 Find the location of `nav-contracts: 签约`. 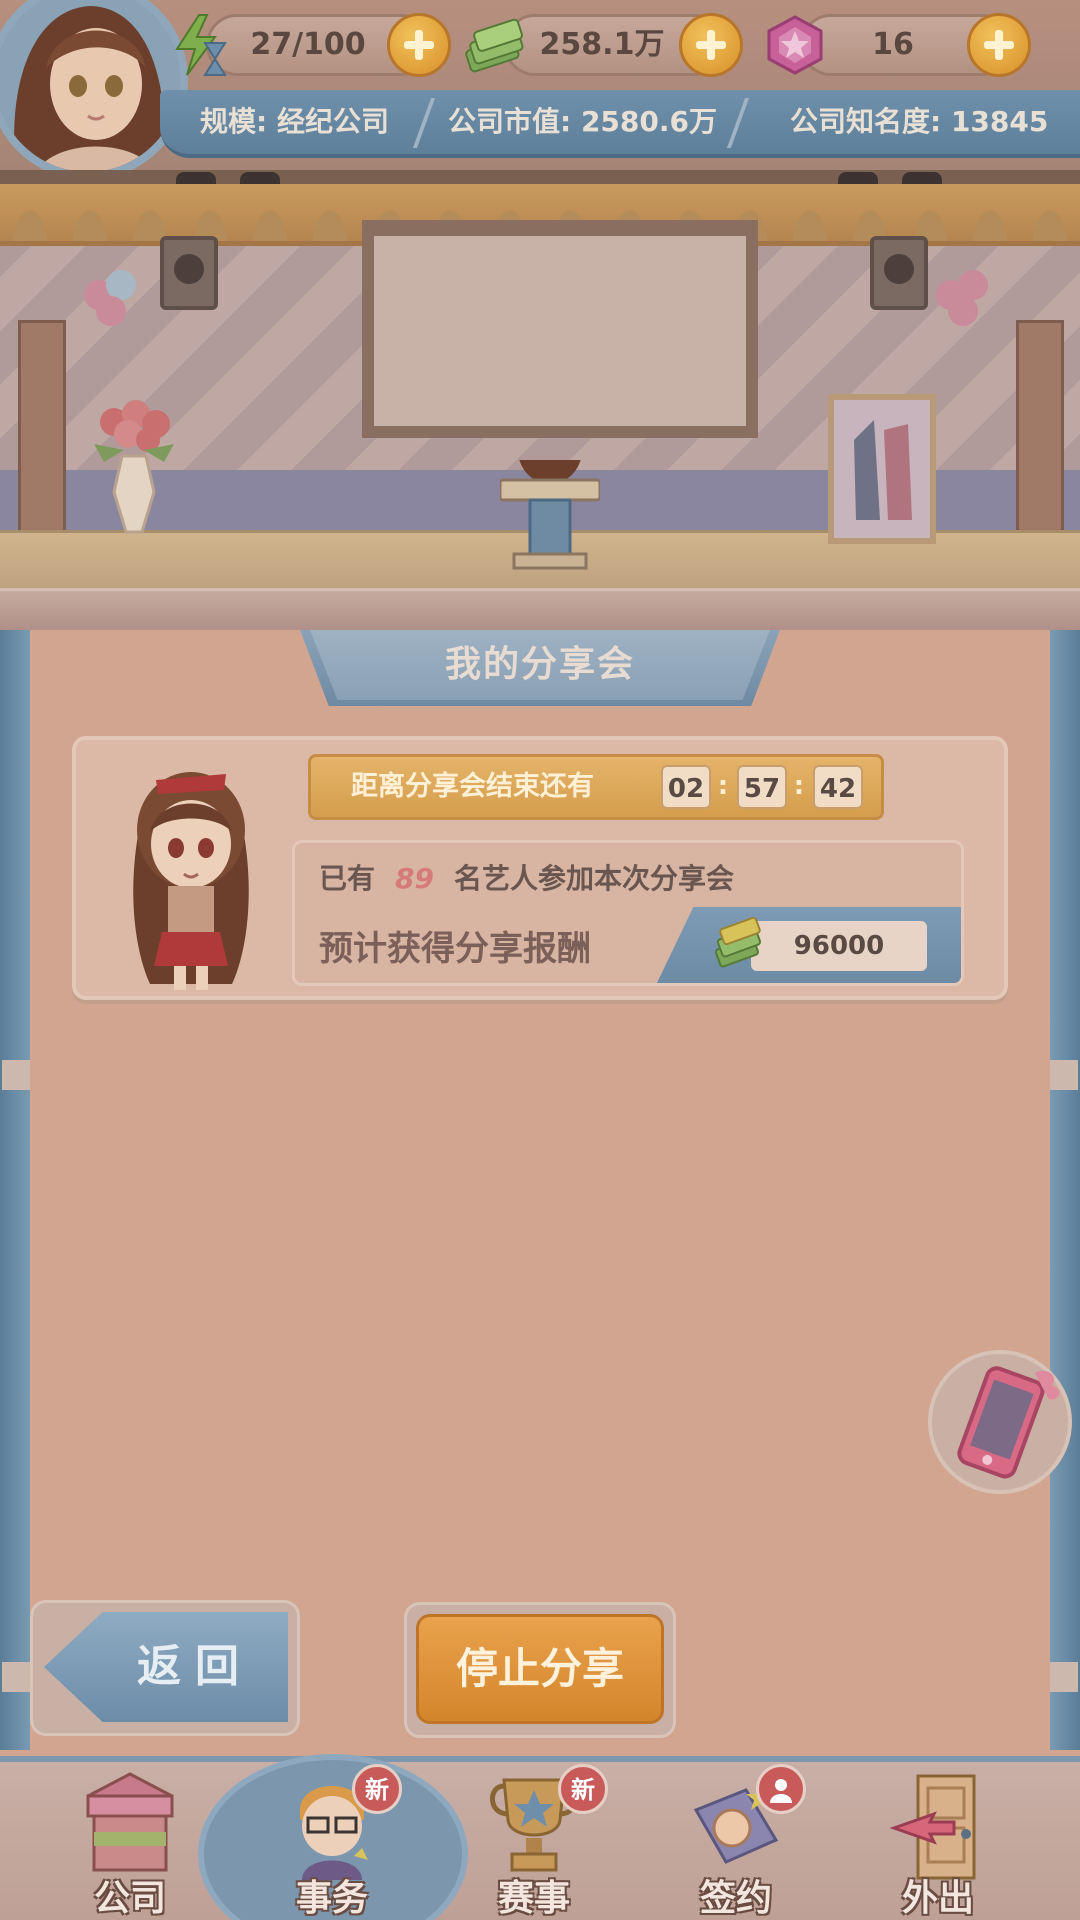

nav-contracts: 签约 is located at coordinates (736, 1841).